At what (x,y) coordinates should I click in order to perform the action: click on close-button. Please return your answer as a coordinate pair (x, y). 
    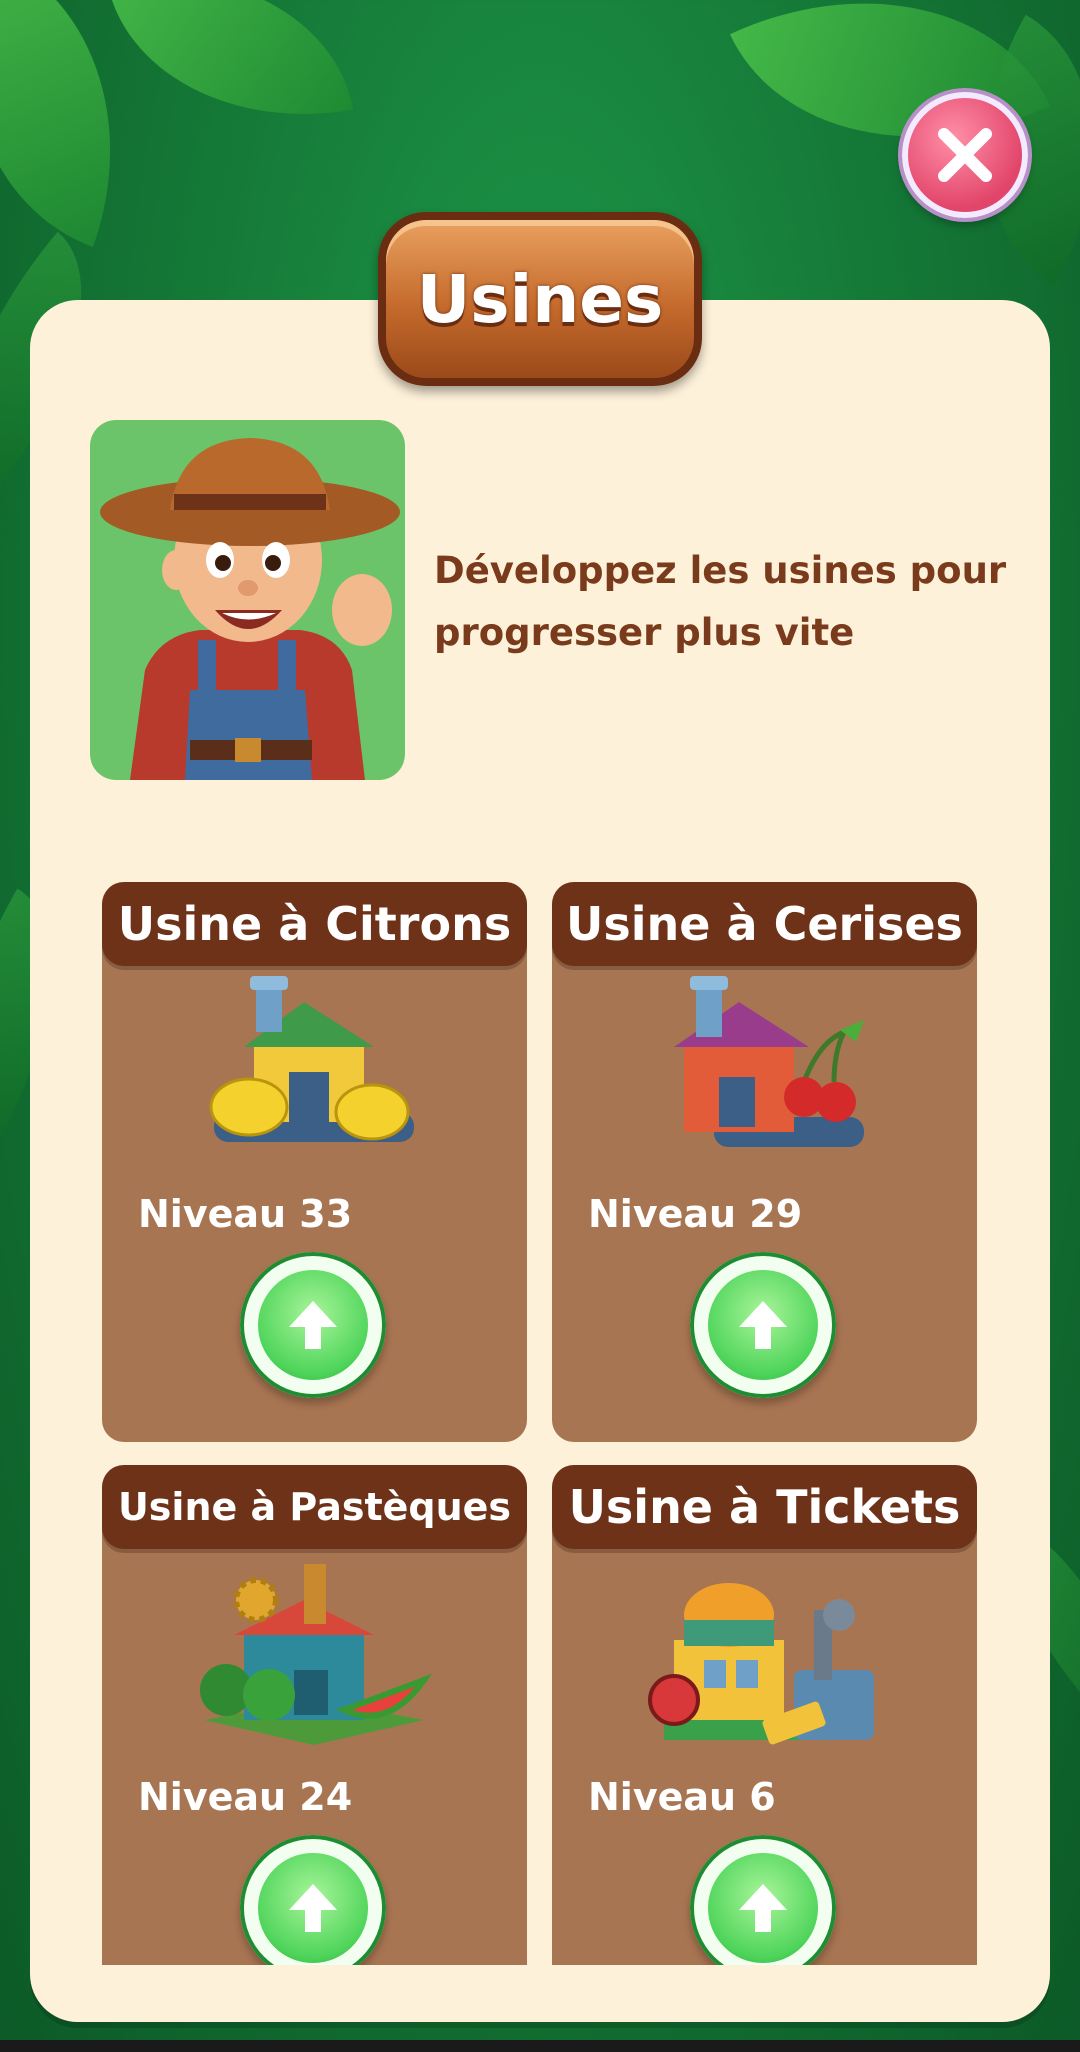
    Looking at the image, I should click on (965, 155).